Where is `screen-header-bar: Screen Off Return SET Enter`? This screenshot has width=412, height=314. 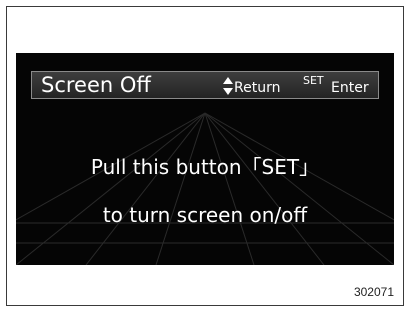 screen-header-bar: Screen Off Return SET Enter is located at coordinates (205, 85).